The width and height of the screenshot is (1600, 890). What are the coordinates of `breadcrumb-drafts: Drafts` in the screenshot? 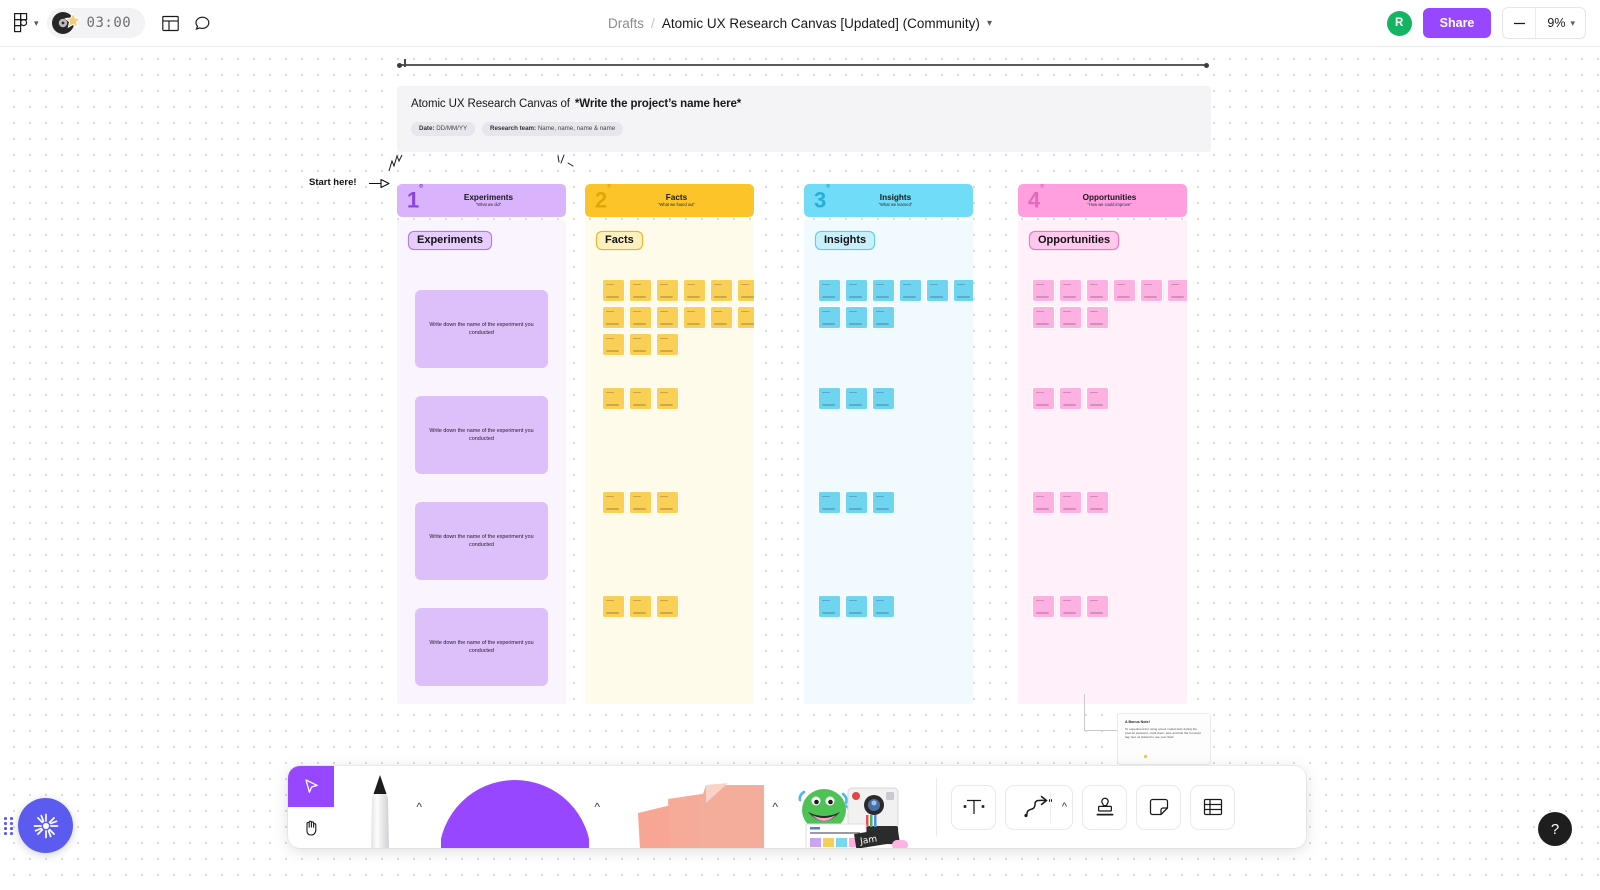 It's located at (626, 23).